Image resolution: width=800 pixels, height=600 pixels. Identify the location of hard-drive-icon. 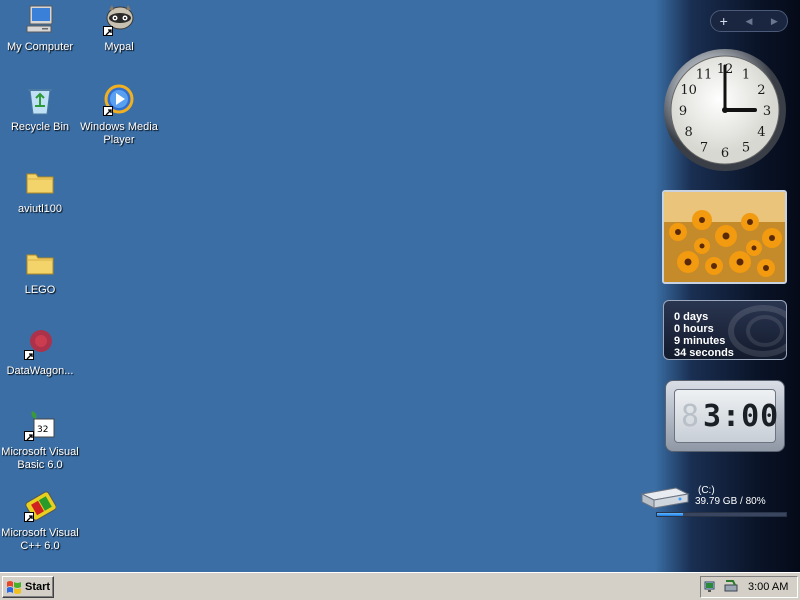
(665, 498).